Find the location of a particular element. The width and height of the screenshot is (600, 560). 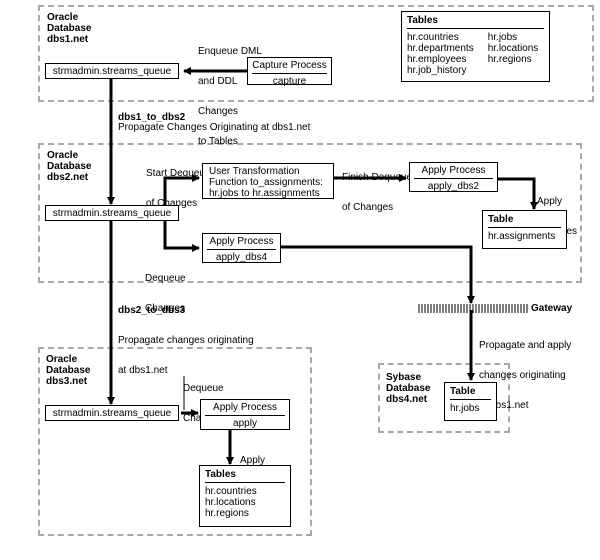

table-box-hr-assignments: Table hr.assignments is located at coordinates (524, 229).